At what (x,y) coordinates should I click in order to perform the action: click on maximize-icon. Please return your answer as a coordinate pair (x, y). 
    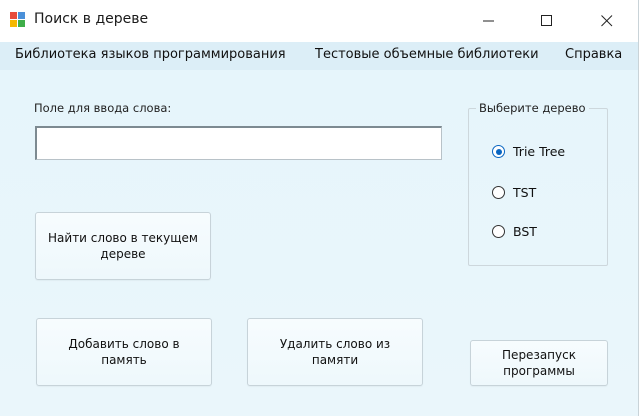
    Looking at the image, I should click on (546, 20).